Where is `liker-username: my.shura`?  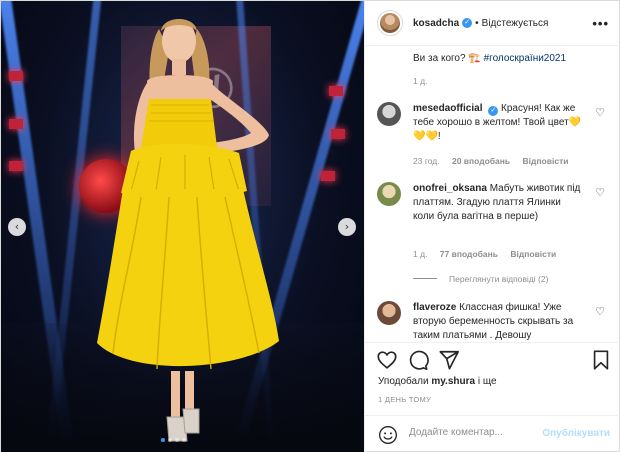
liker-username: my.shura is located at coordinates (453, 381).